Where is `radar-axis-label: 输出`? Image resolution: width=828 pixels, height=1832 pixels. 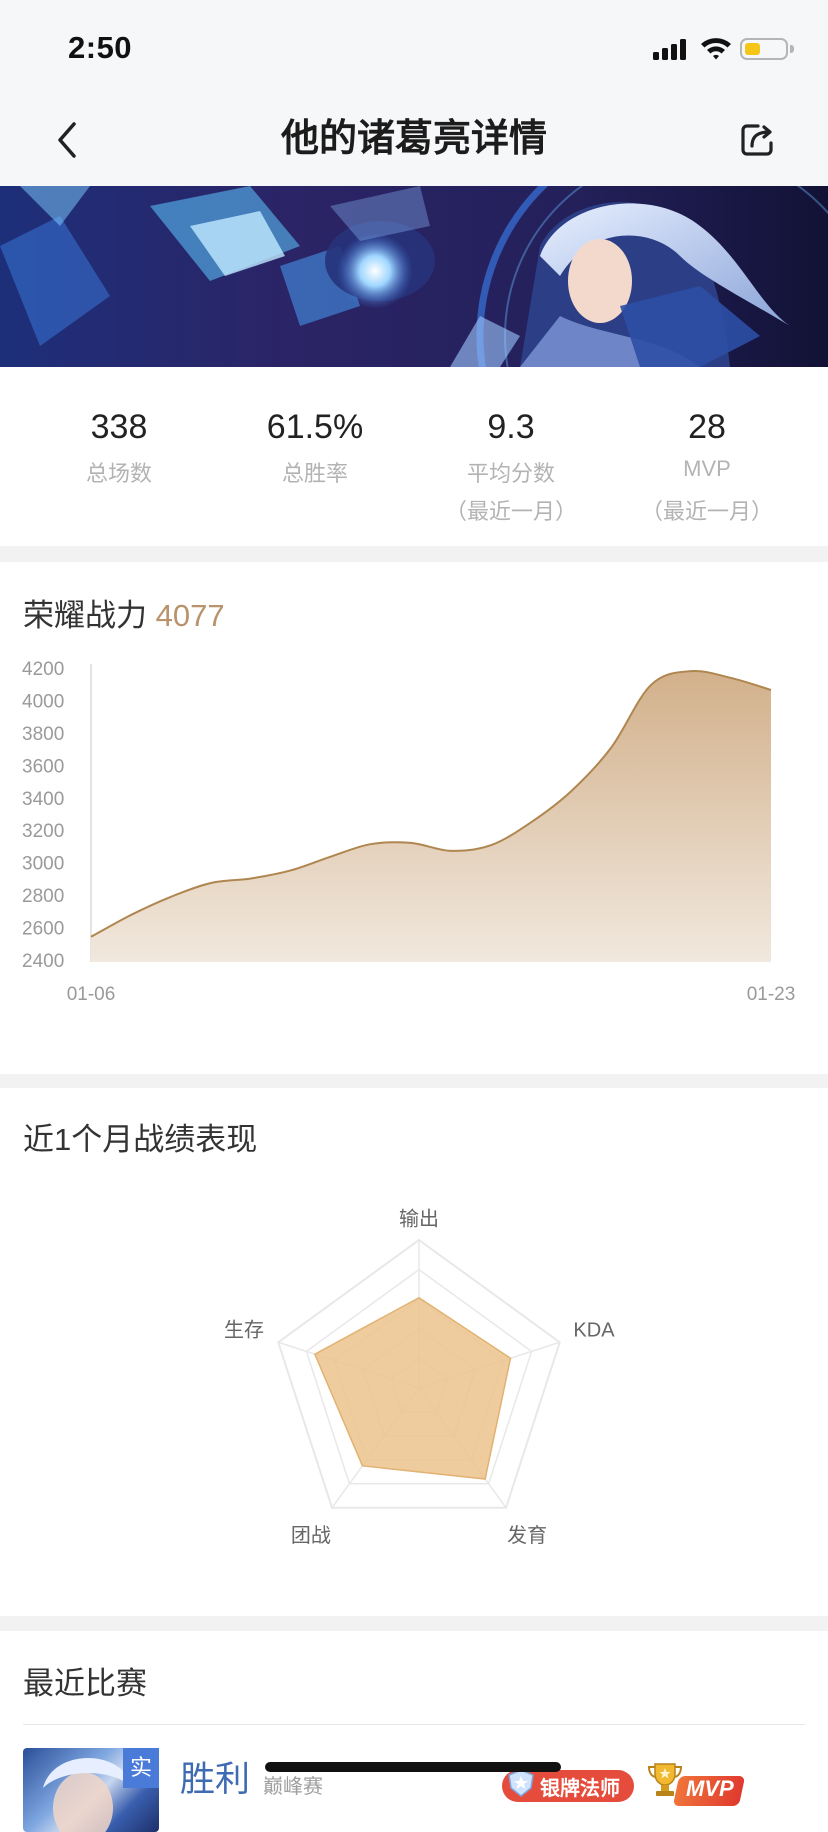
radar-axis-label: 输出 is located at coordinates (419, 1218).